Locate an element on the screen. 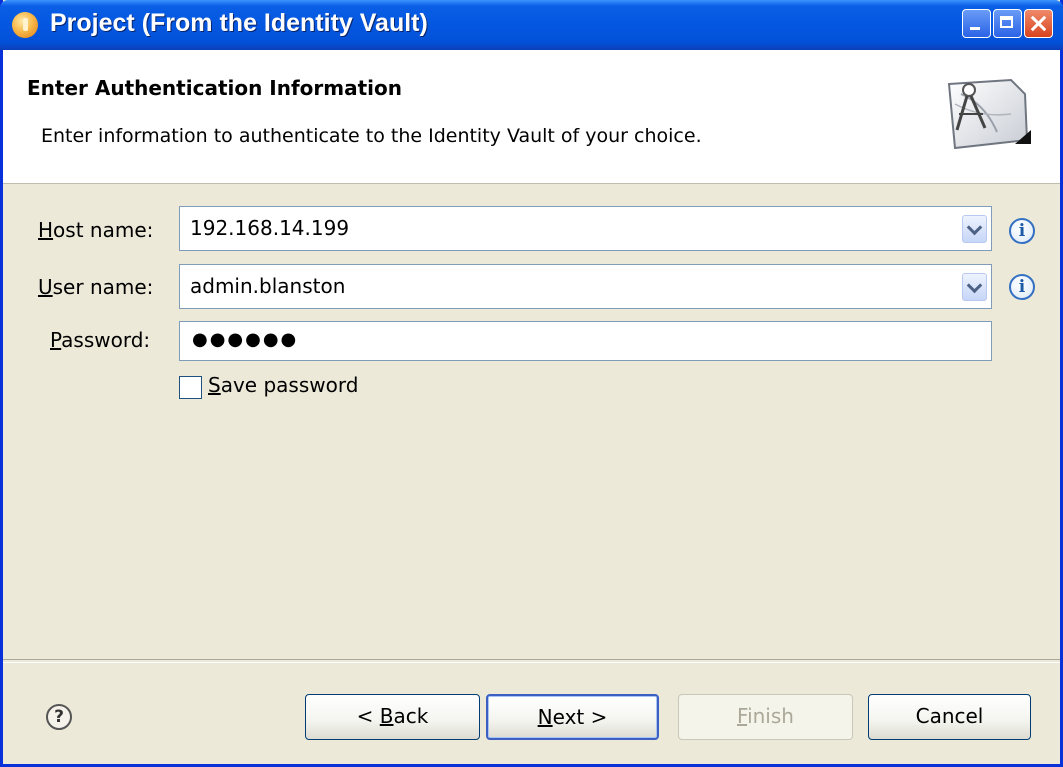 This screenshot has height=767, width=1063. next-button: Next > is located at coordinates (572, 717).